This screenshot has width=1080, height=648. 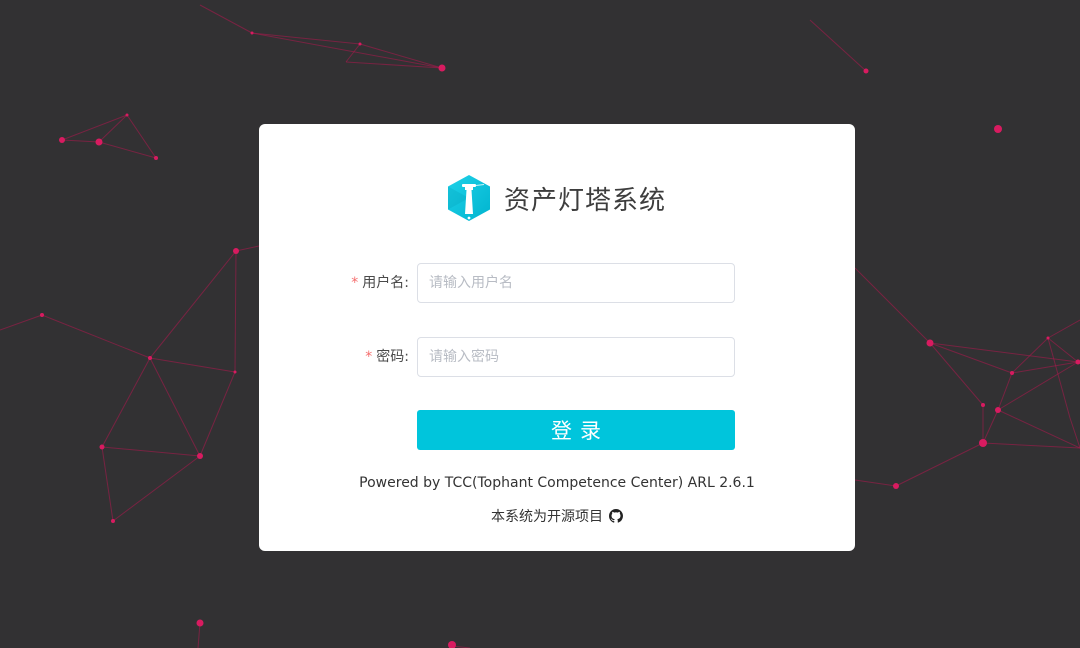 I want to click on username-row: * 用户名:, so click(x=557, y=283).